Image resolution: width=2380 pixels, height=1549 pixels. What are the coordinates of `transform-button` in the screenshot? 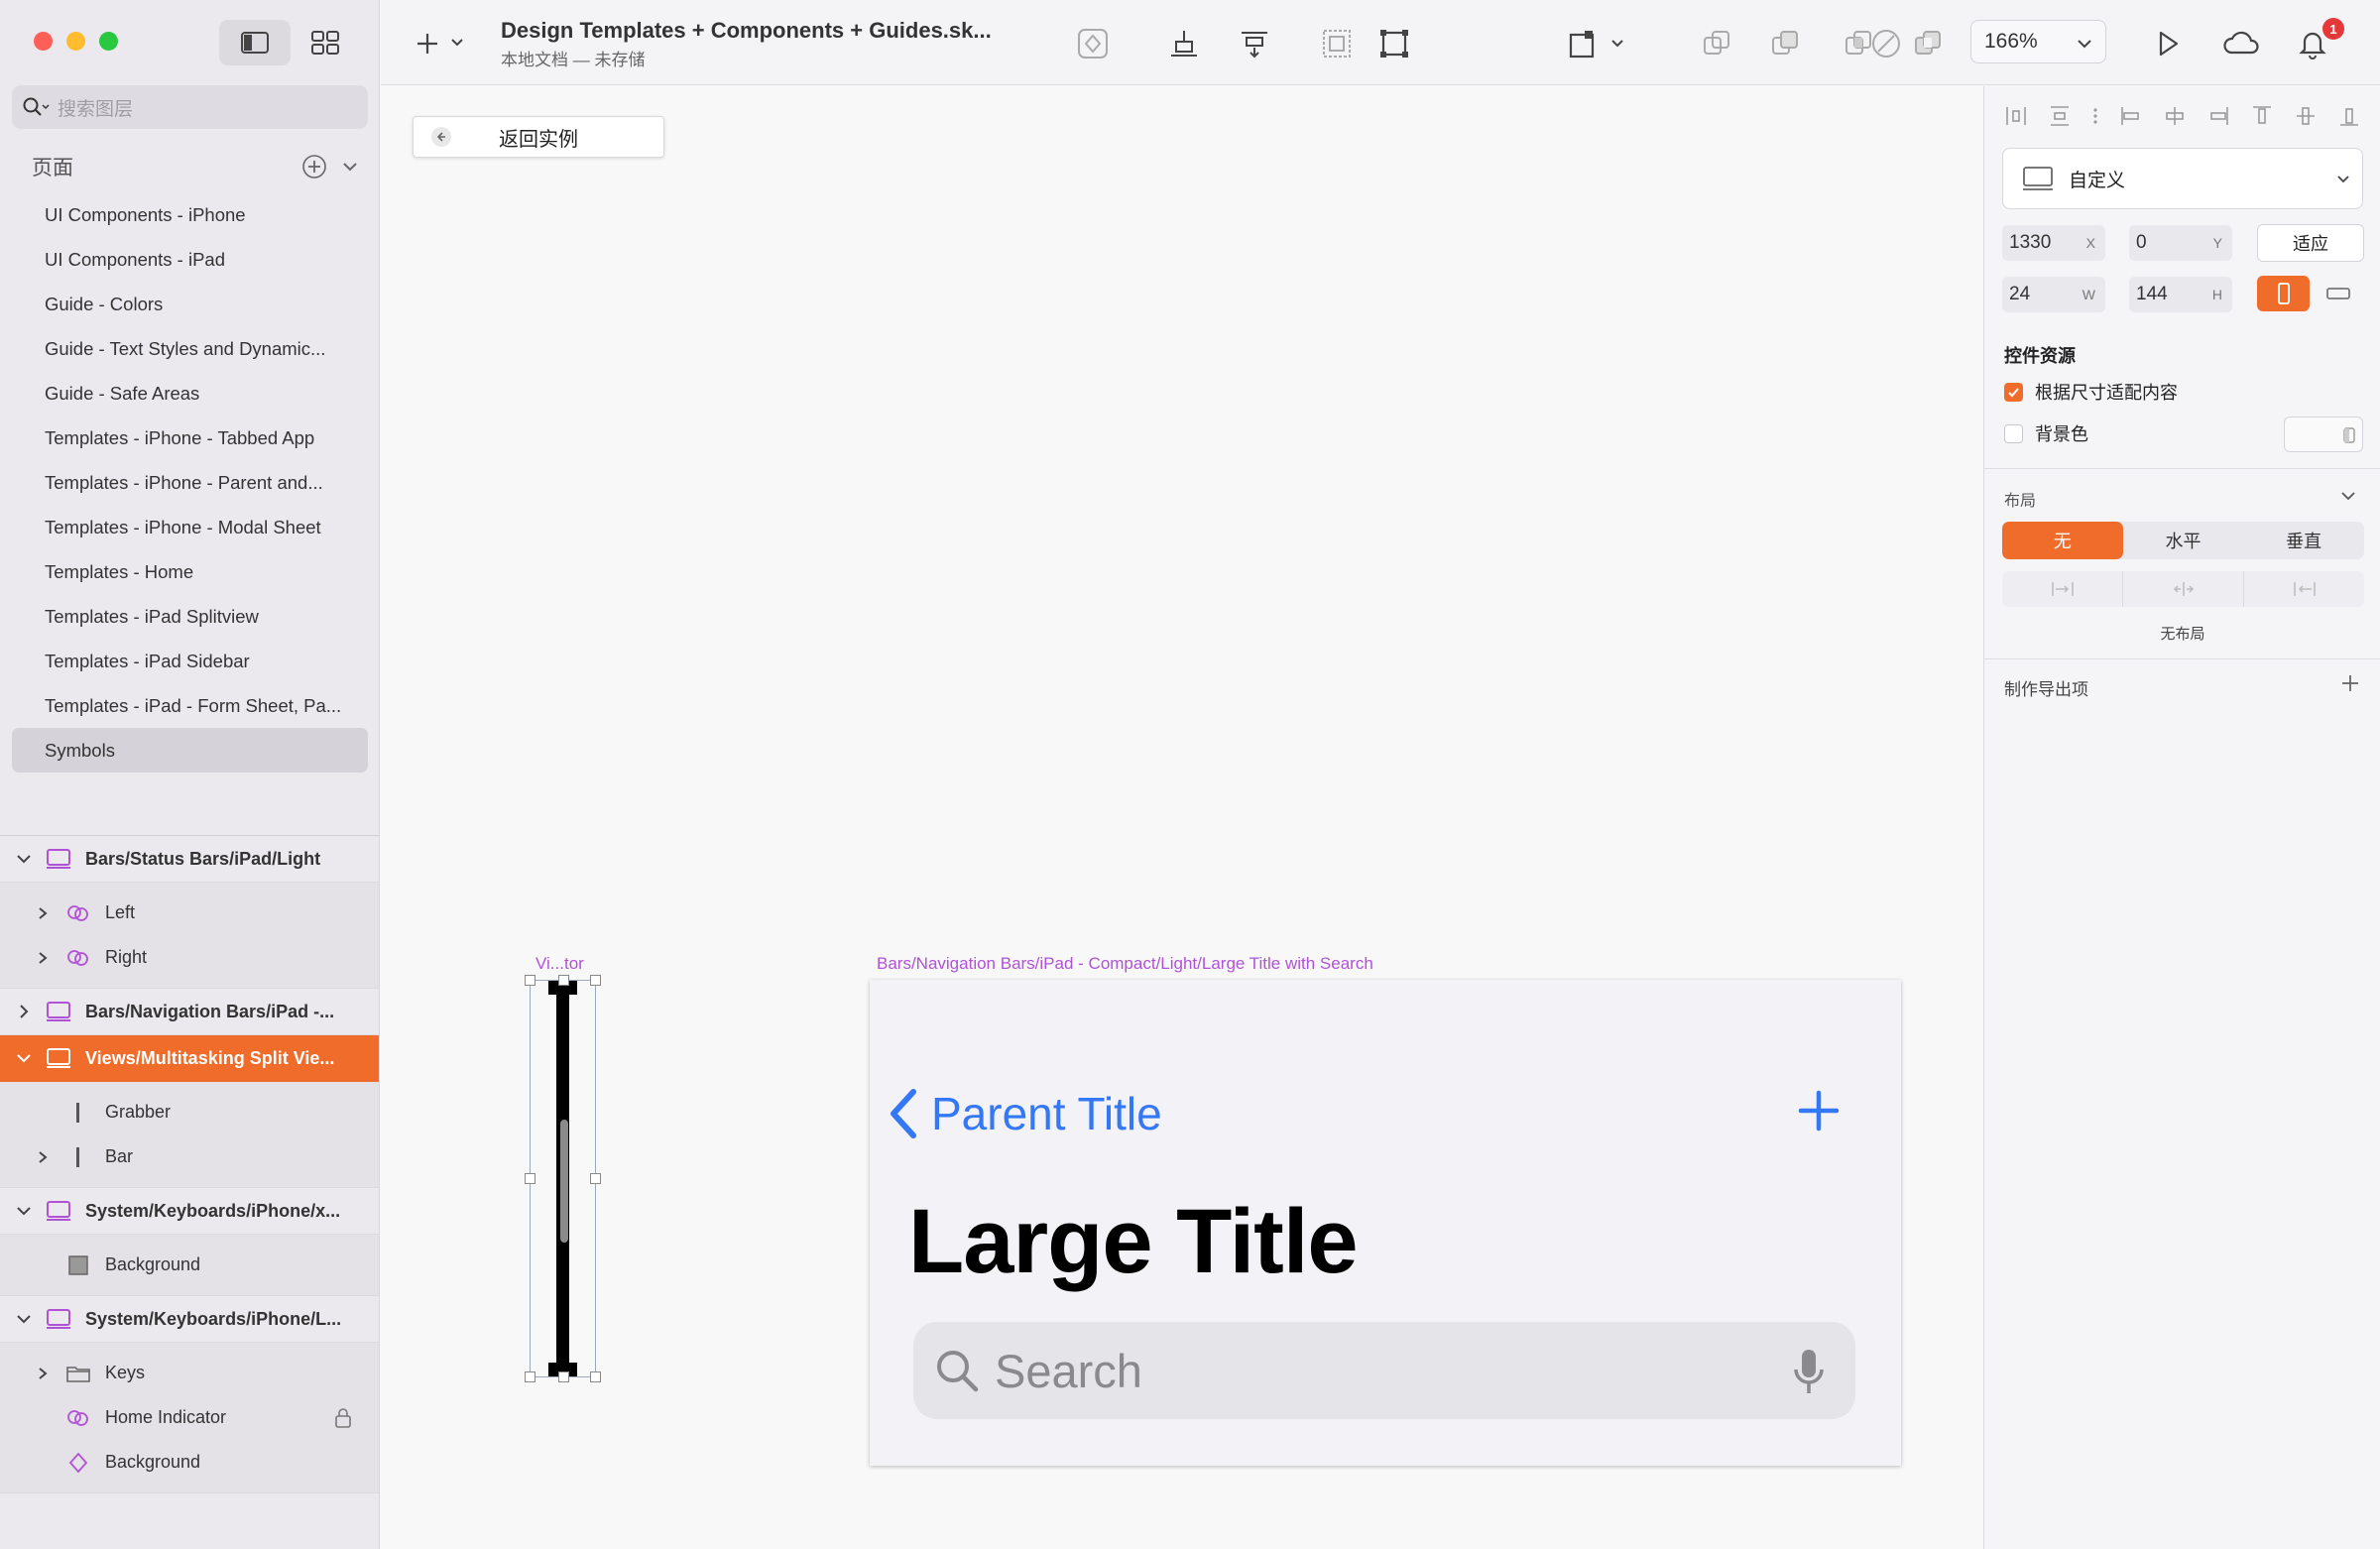 It's located at (1601, 43).